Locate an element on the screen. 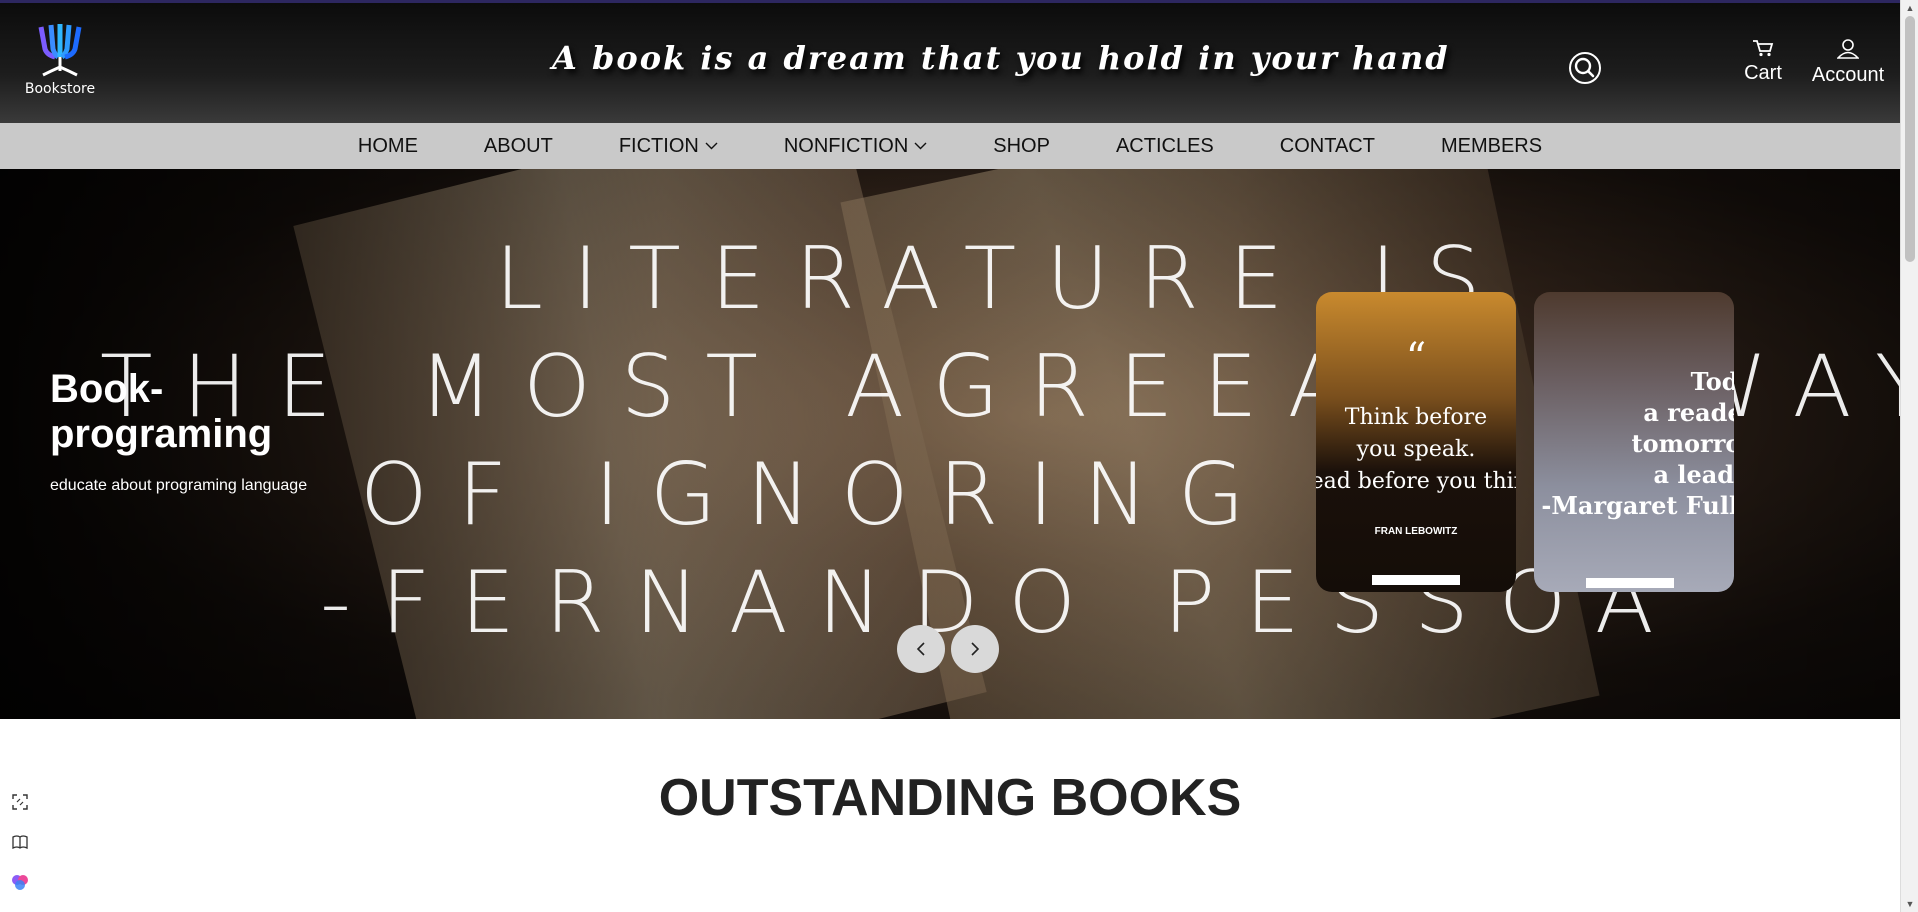 The height and width of the screenshot is (912, 1918). chevron-right-icon is located at coordinates (975, 649).